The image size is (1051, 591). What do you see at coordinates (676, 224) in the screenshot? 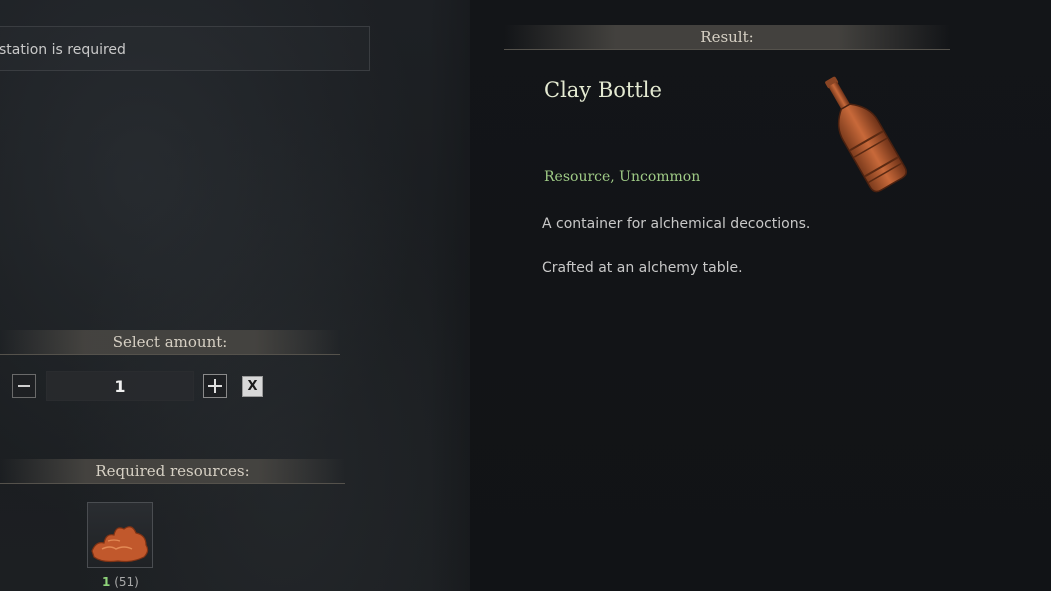
I see `item-description: A container for alchemical decoctions.` at bounding box center [676, 224].